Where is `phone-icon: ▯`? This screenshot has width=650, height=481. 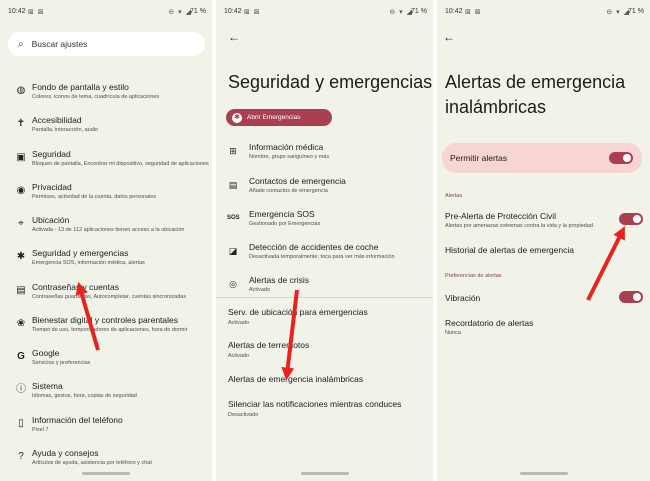
phone-icon: ▯ is located at coordinates (21, 423).